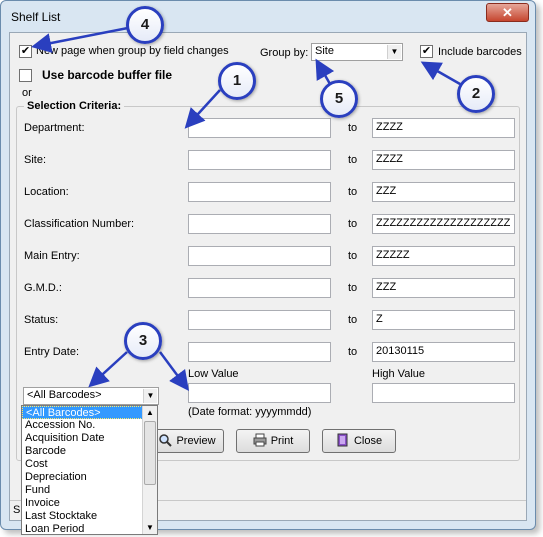 The width and height of the screenshot is (543, 537). Describe the element at coordinates (108, 369) in the screenshot. I see `arrow-3a` at that location.